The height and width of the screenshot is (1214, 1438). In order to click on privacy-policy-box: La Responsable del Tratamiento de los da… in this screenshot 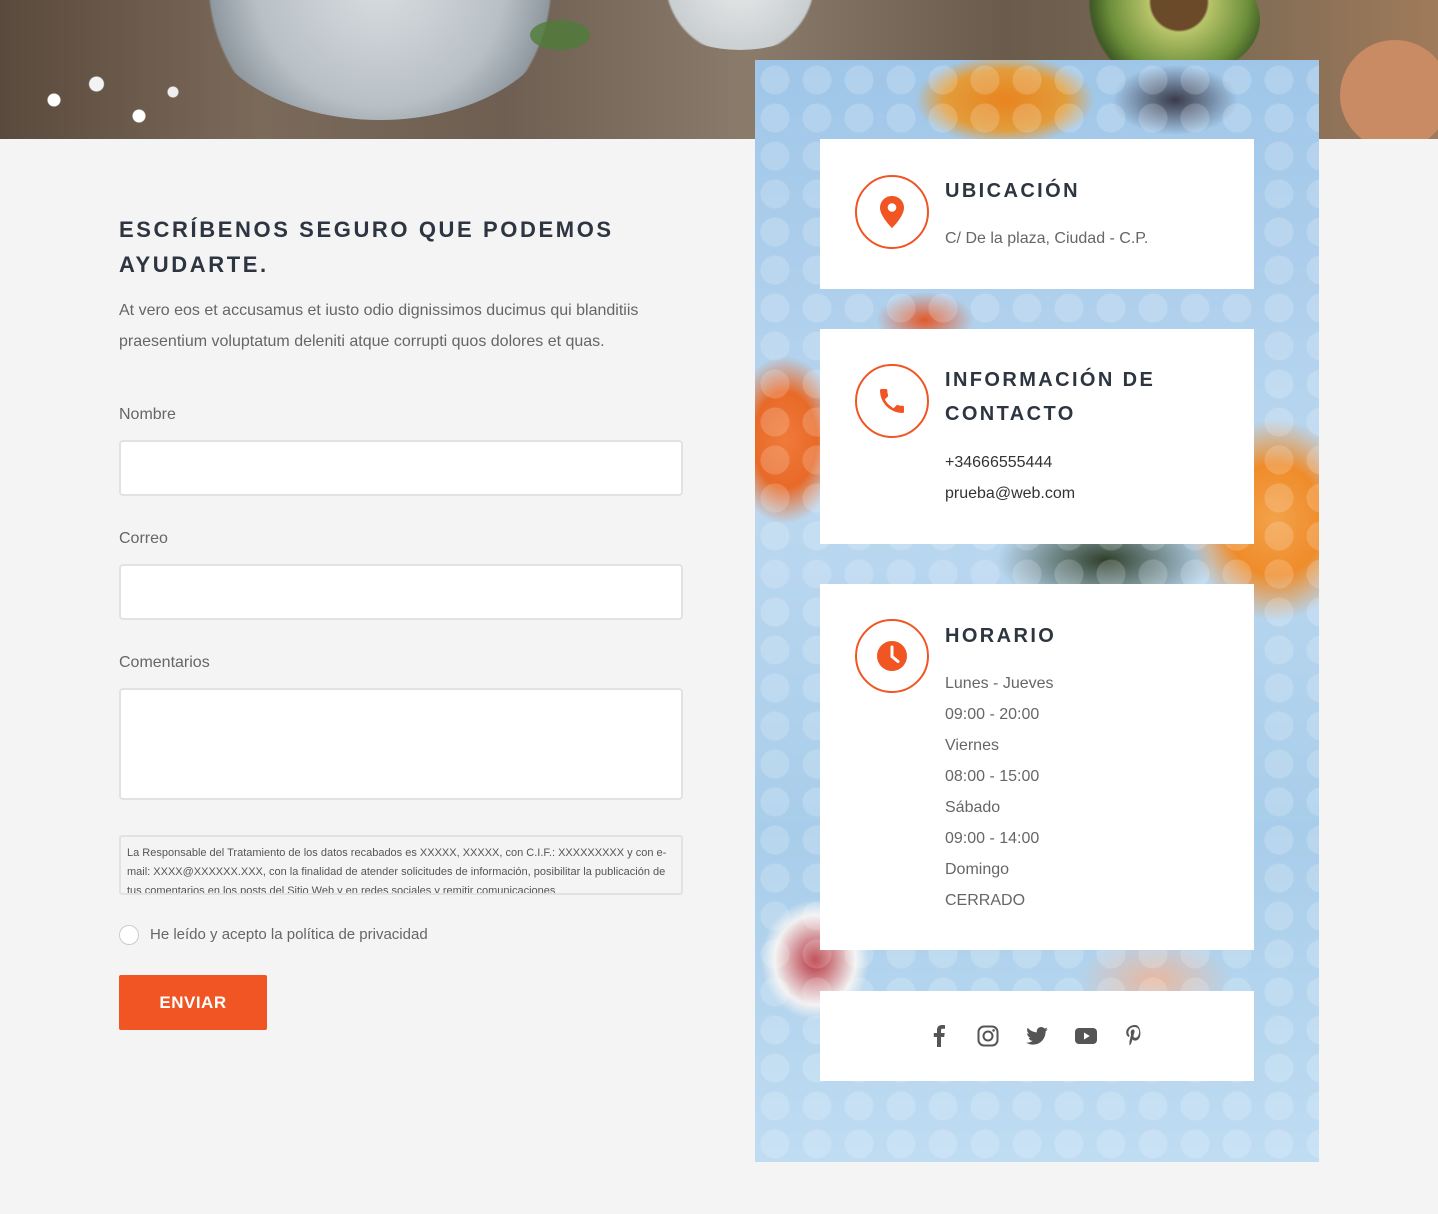, I will do `click(401, 865)`.